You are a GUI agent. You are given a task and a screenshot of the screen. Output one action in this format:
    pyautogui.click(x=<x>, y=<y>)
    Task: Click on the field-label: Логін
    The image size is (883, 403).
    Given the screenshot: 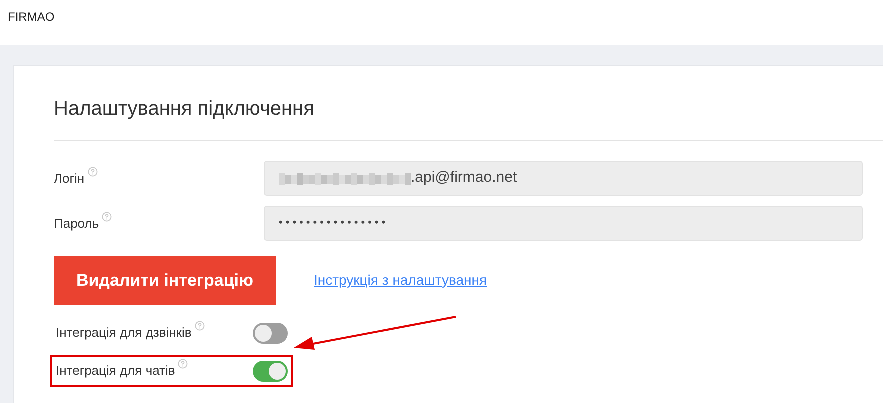 What is the action you would take?
    pyautogui.click(x=69, y=179)
    